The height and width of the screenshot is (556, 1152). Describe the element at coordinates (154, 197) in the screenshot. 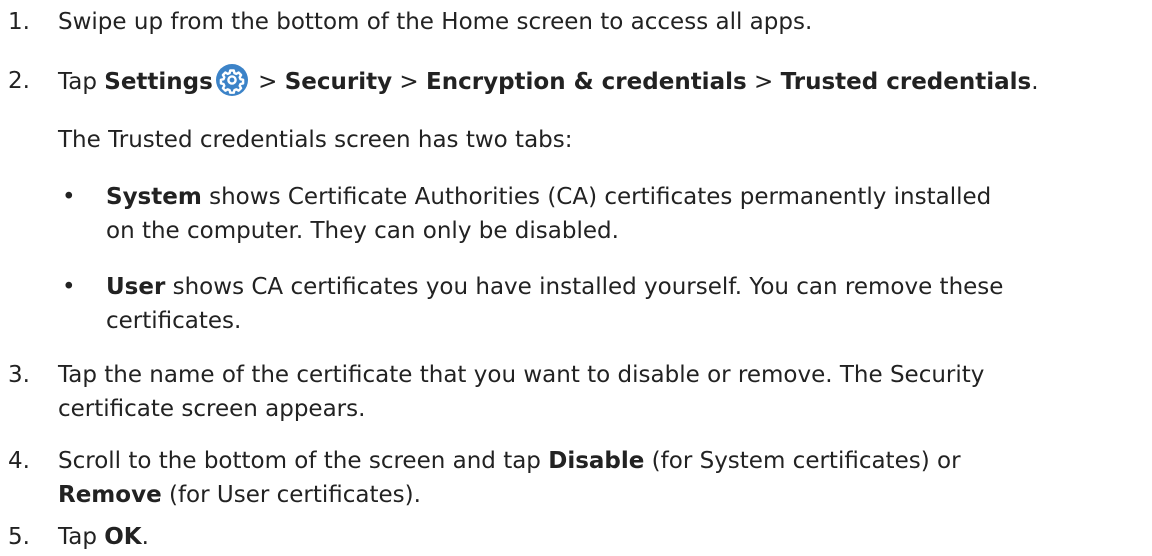

I see `bullet-title: System` at that location.